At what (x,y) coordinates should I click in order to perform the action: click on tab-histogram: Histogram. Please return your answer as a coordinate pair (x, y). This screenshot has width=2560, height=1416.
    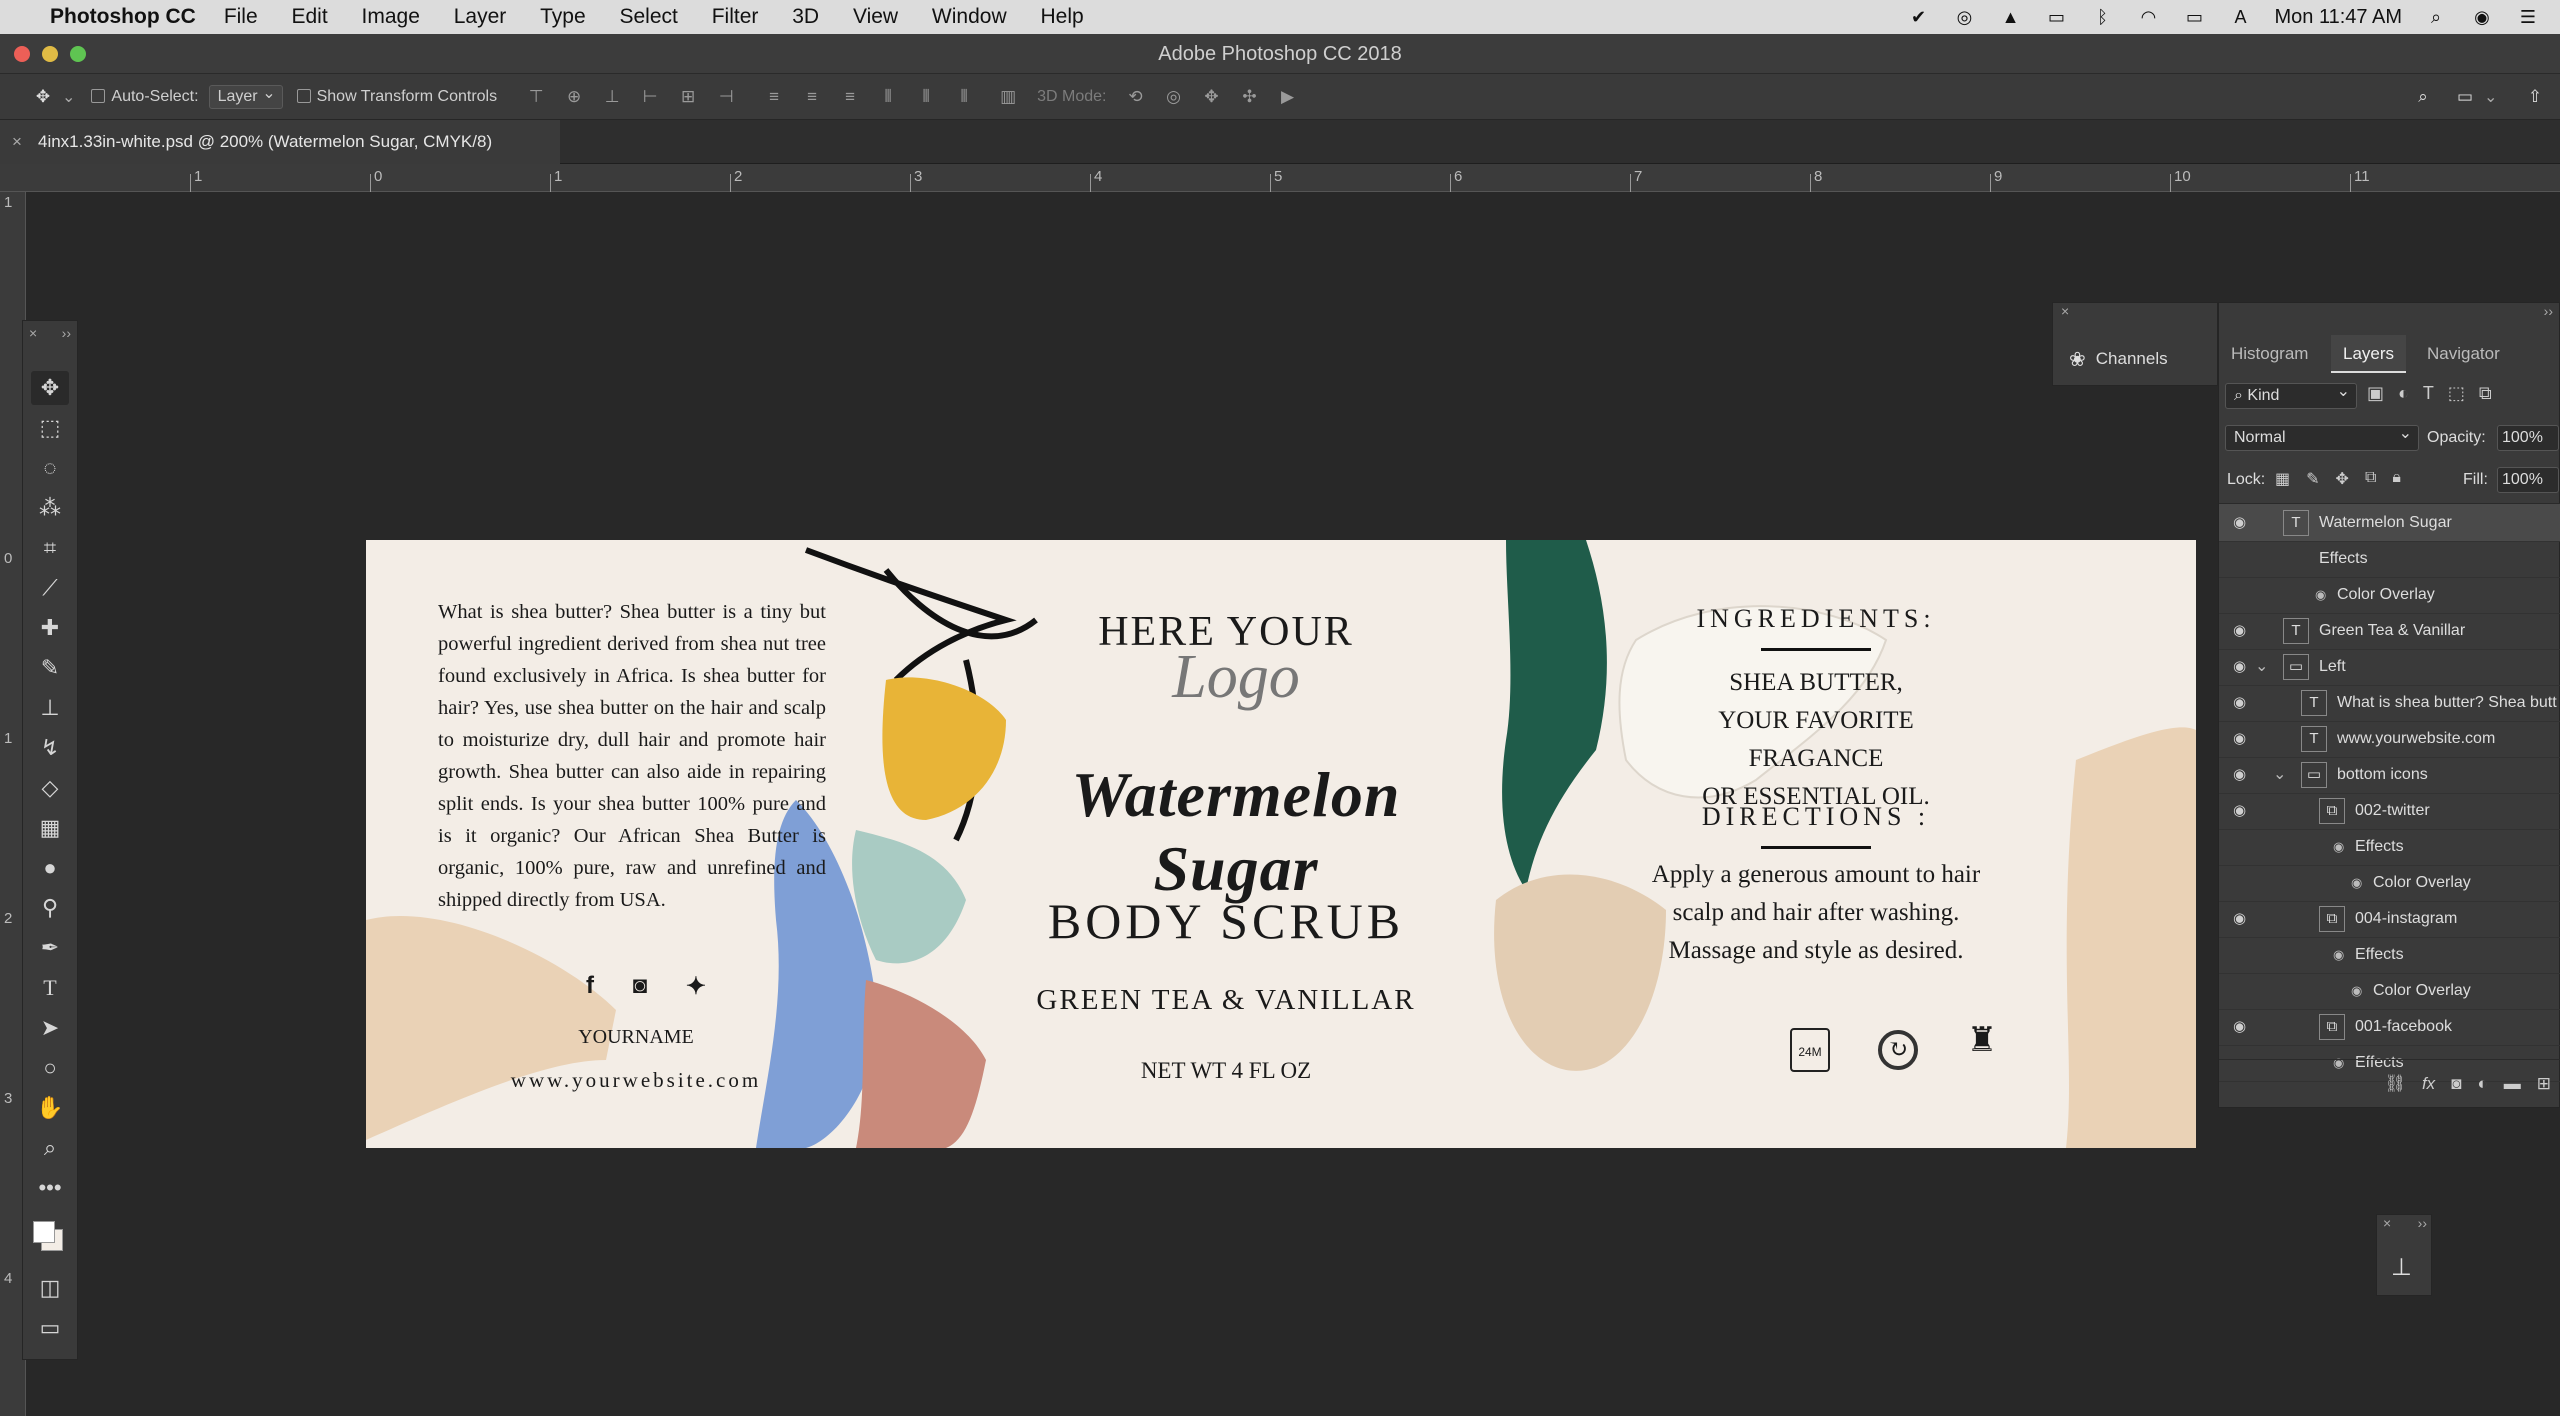
    Looking at the image, I should click on (2269, 354).